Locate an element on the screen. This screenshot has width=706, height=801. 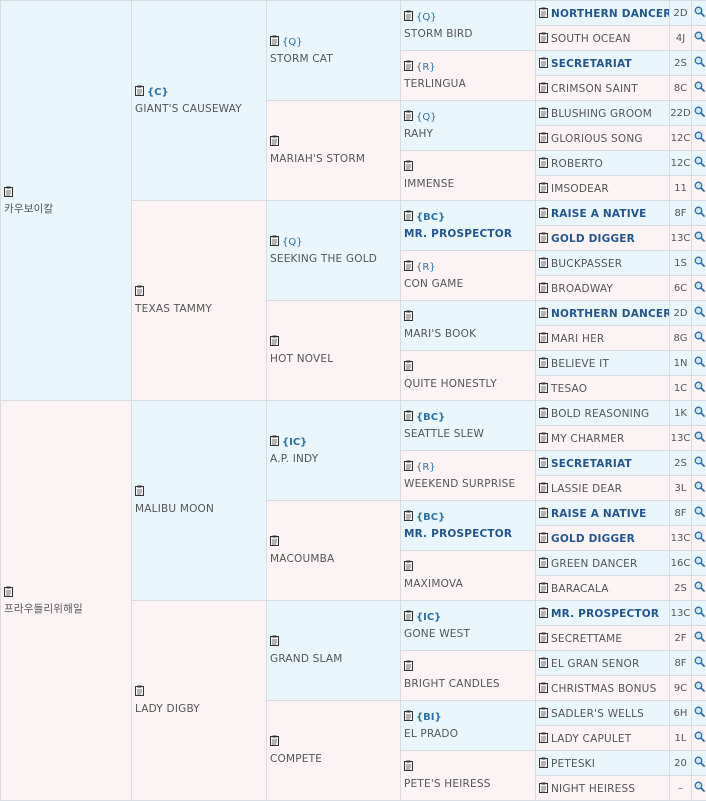
horse-name: STORM BIRD is located at coordinates (469, 34).